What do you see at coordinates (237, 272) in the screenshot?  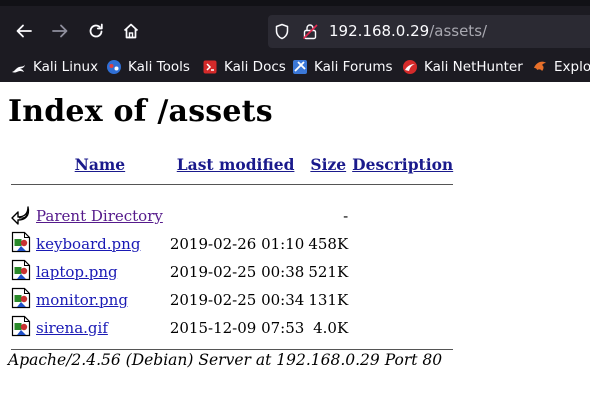 I see `last-modified-cell: 2019-02-25 00:38` at bounding box center [237, 272].